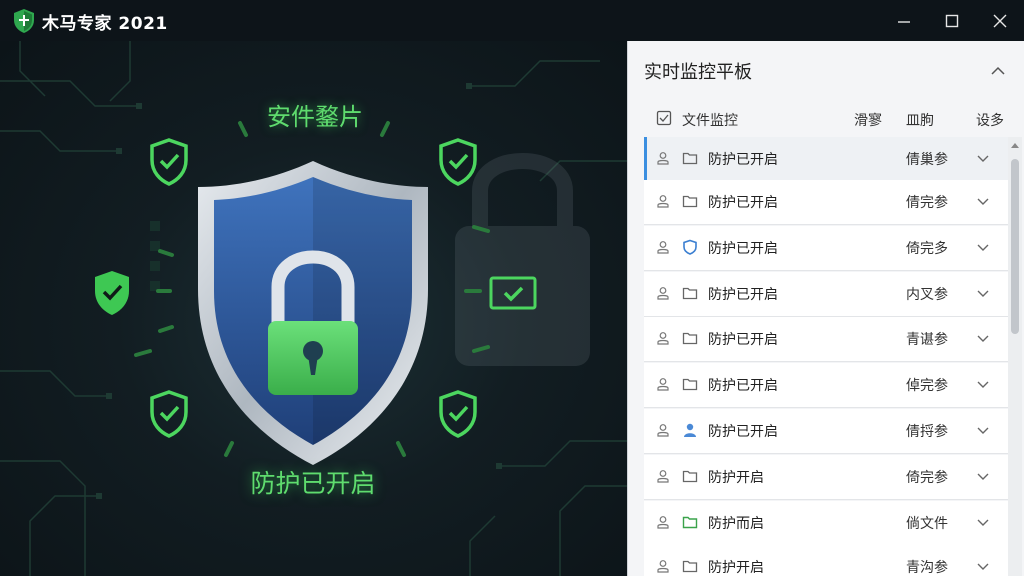  Describe the element at coordinates (315, 117) in the screenshot. I see `feature-label: 安件鍪片` at that location.